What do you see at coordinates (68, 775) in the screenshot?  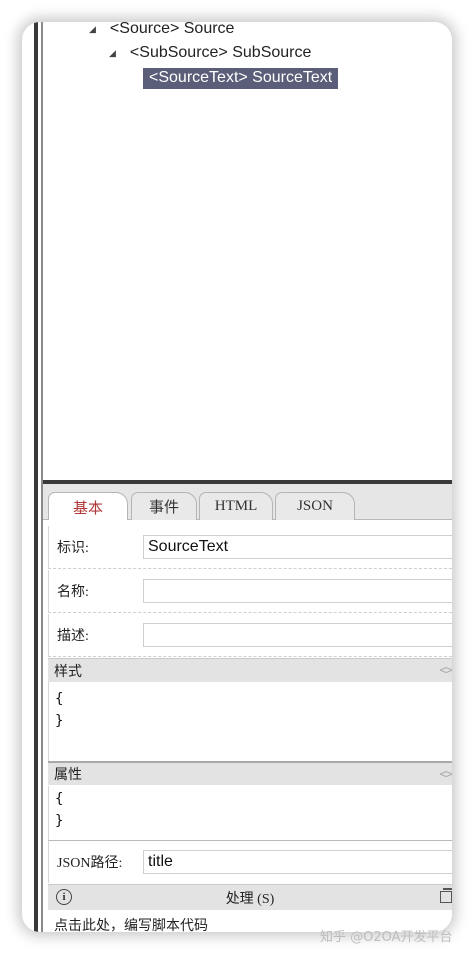 I see `attr-label: 属性` at bounding box center [68, 775].